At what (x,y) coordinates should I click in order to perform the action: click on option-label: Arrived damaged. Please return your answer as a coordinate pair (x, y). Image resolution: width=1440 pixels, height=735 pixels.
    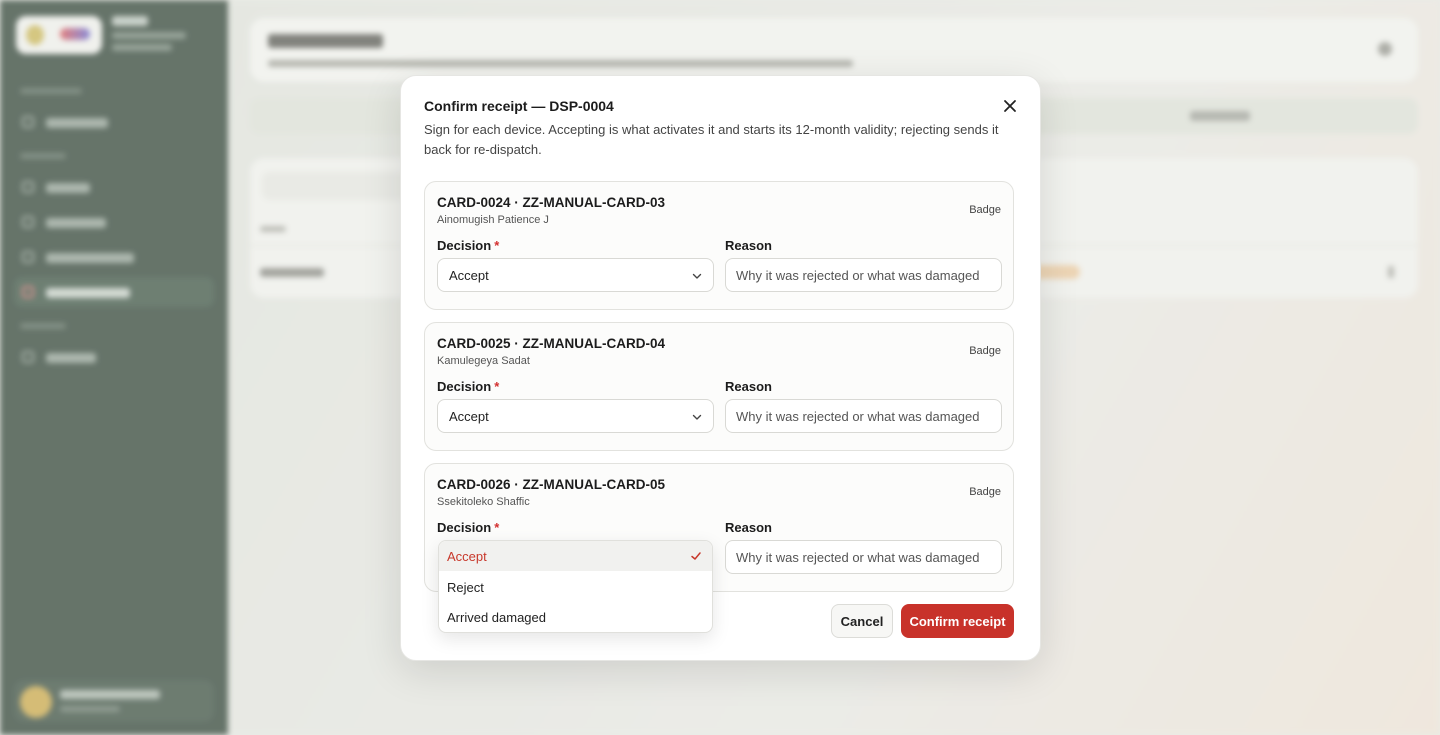
    Looking at the image, I should click on (496, 617).